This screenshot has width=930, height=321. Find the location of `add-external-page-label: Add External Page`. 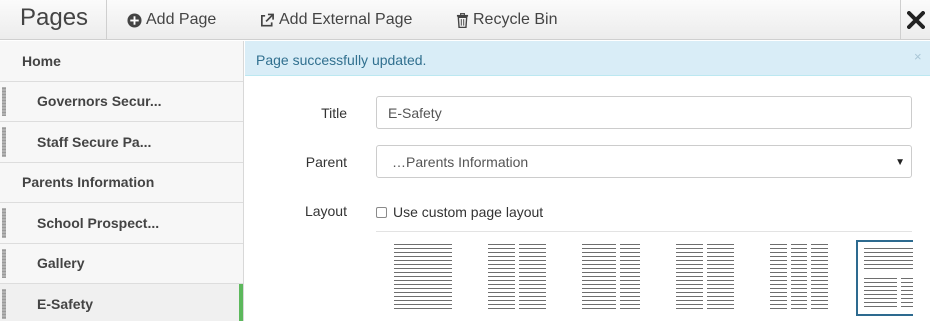

add-external-page-label: Add External Page is located at coordinates (346, 19).